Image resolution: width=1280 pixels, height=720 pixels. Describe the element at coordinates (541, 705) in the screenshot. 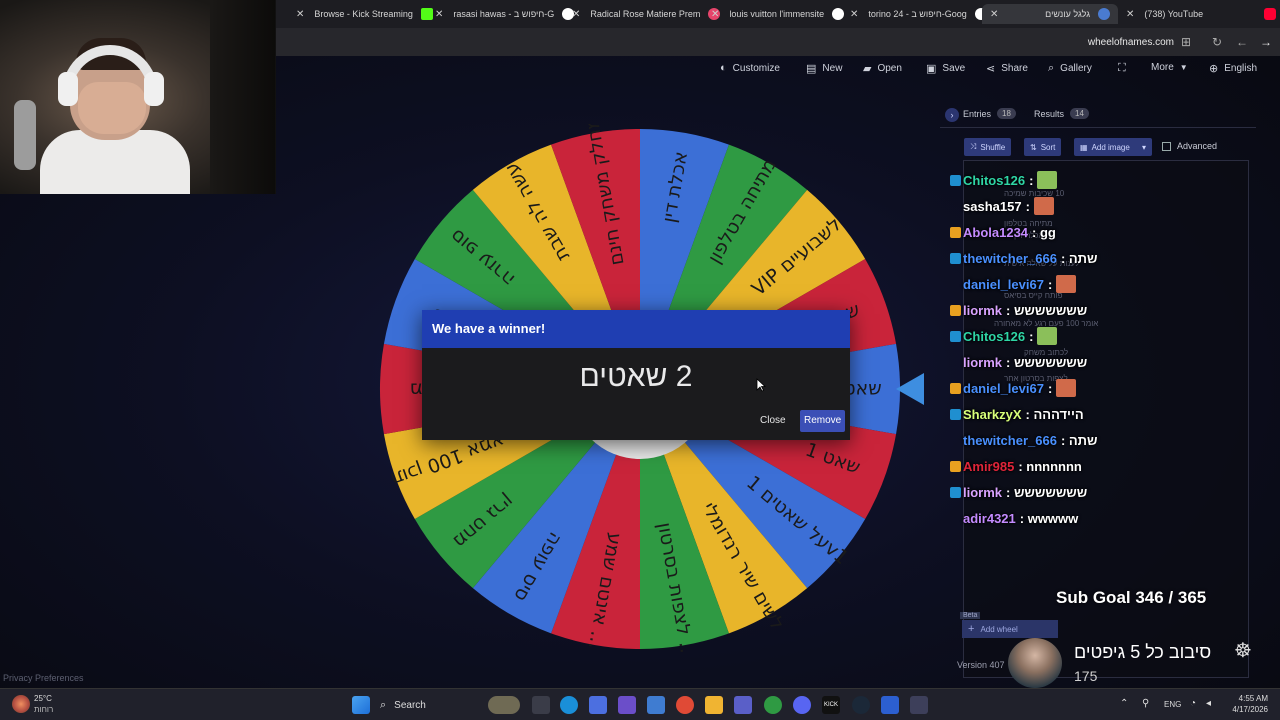

I see `task-view-icon` at that location.